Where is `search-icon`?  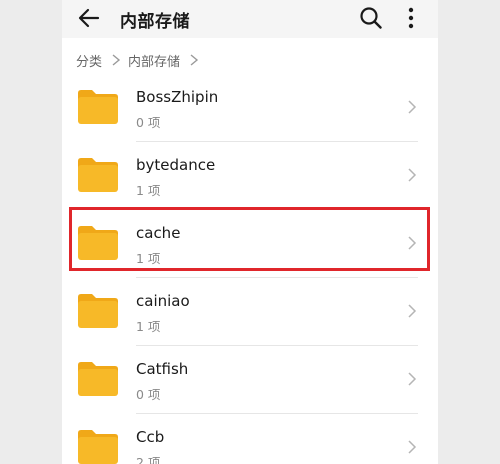
search-icon is located at coordinates (371, 18).